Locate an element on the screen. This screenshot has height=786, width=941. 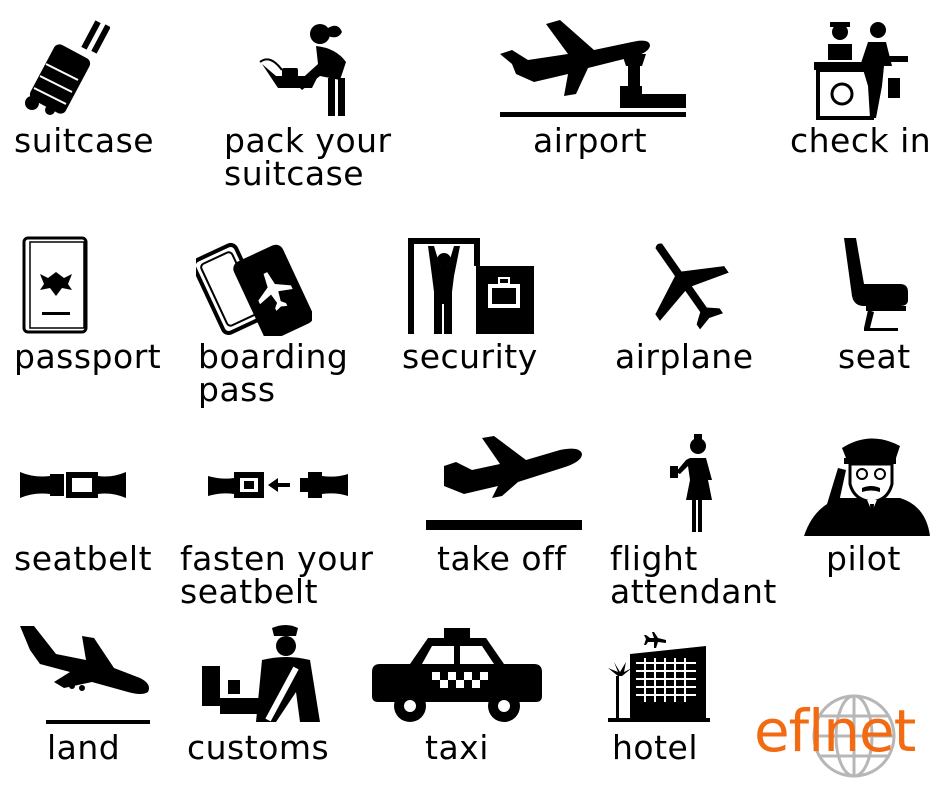
label-line: land is located at coordinates (84, 747).